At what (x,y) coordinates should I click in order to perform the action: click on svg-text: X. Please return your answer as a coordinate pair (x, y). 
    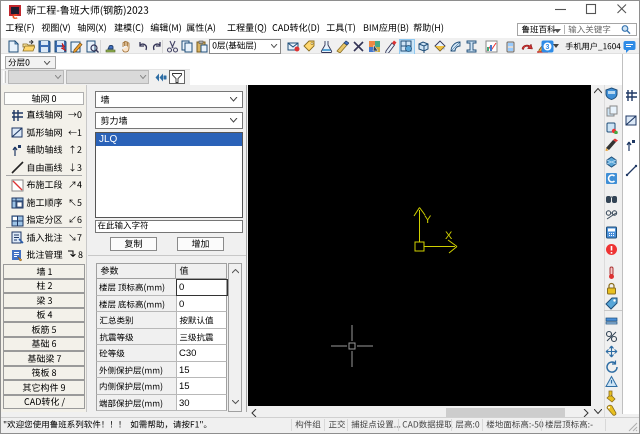
    Looking at the image, I should click on (449, 236).